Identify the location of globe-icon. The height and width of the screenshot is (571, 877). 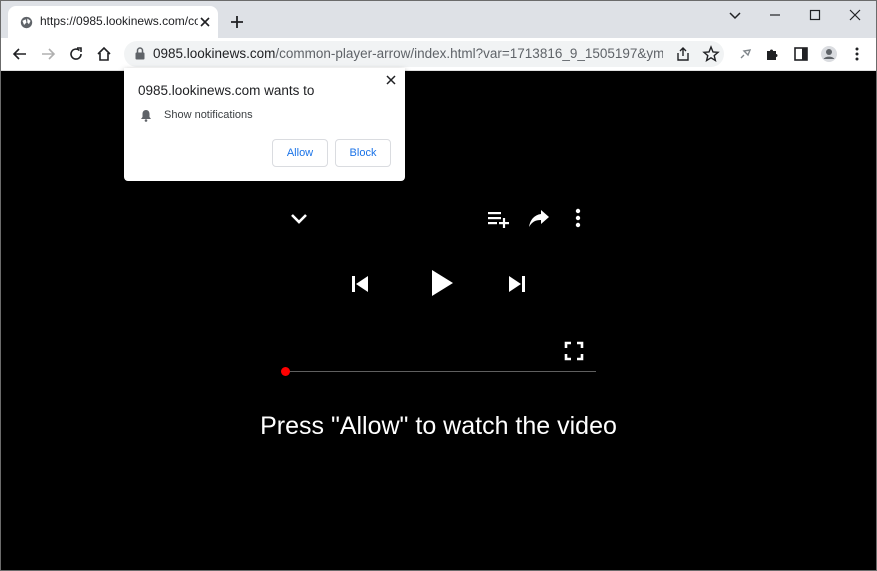
(26, 22).